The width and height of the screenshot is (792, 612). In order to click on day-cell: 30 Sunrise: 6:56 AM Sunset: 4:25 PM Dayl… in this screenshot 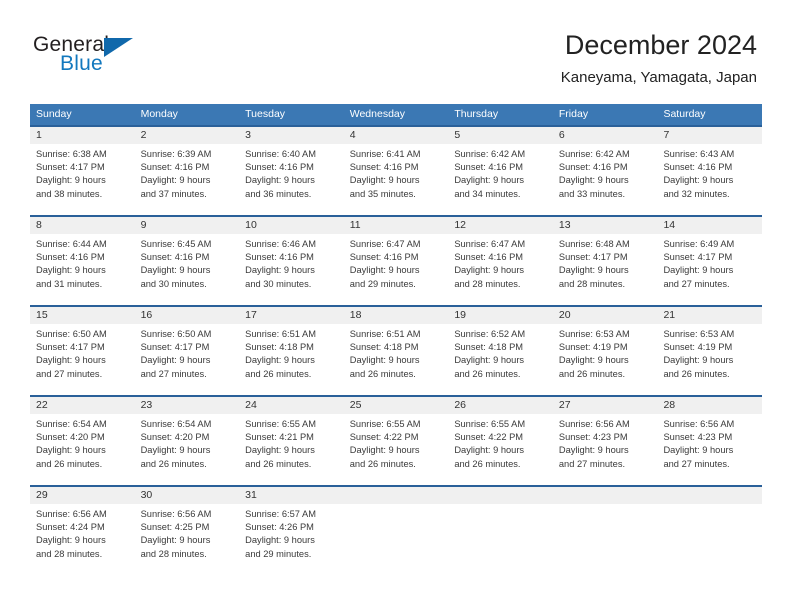, I will do `click(187, 531)`.